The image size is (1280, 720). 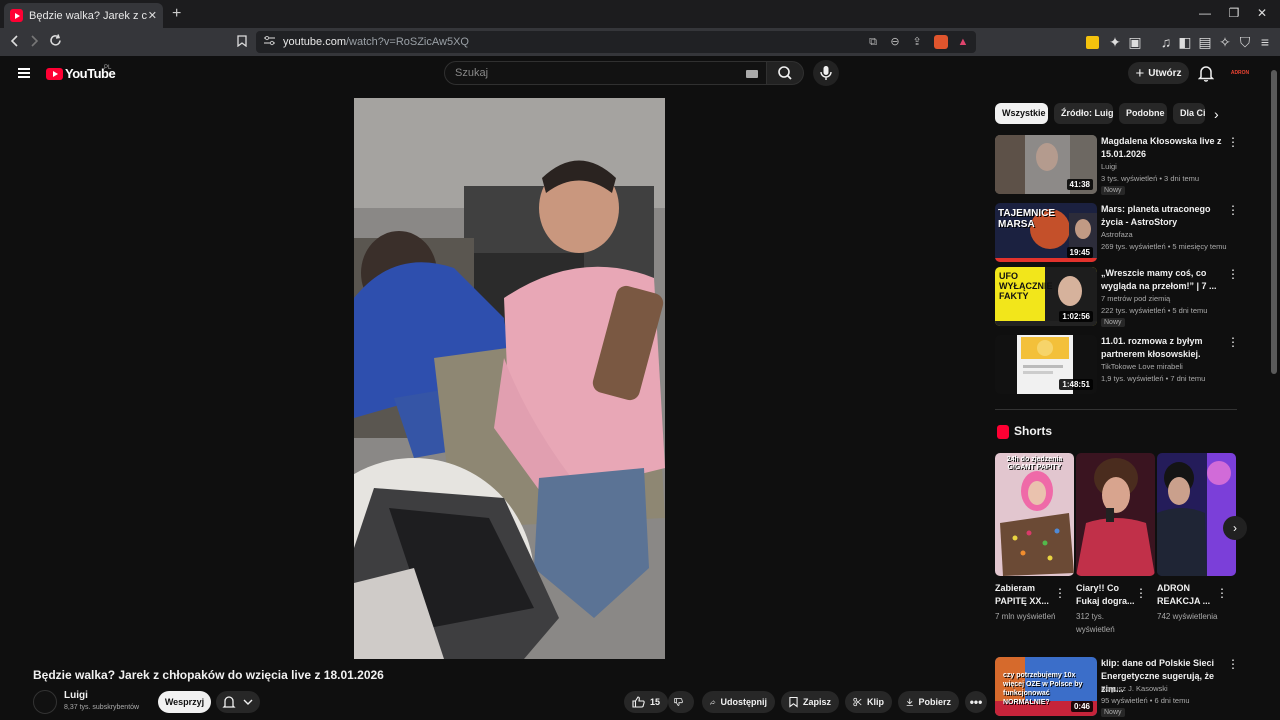 What do you see at coordinates (1046, 296) in the screenshot?
I see `video-thumbnail: UFO WYŁĄCZNIE FAKTY 1:02:56` at bounding box center [1046, 296].